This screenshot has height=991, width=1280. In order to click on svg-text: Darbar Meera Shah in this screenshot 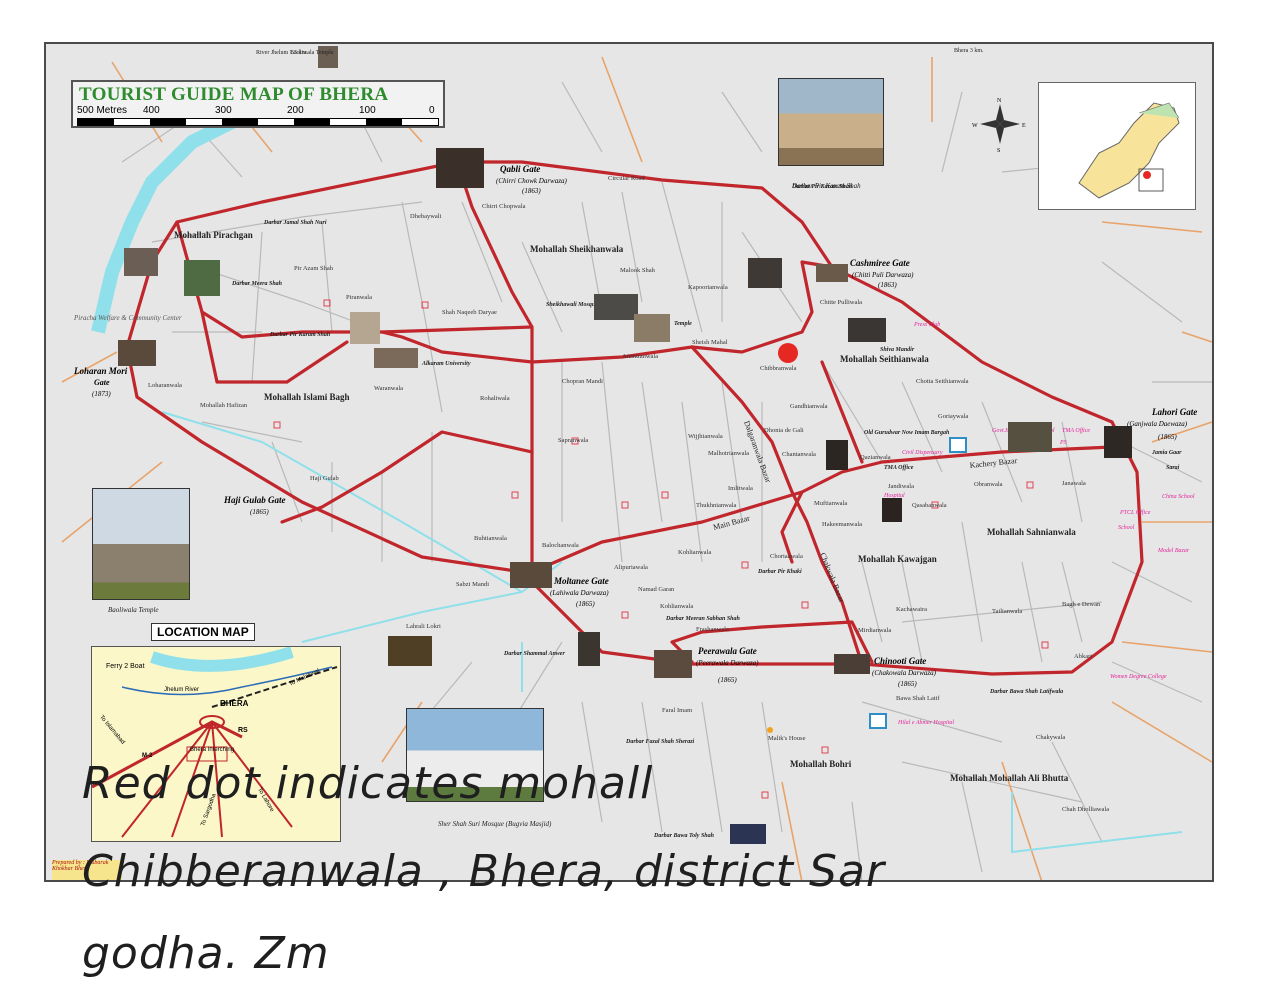, I will do `click(257, 284)`.